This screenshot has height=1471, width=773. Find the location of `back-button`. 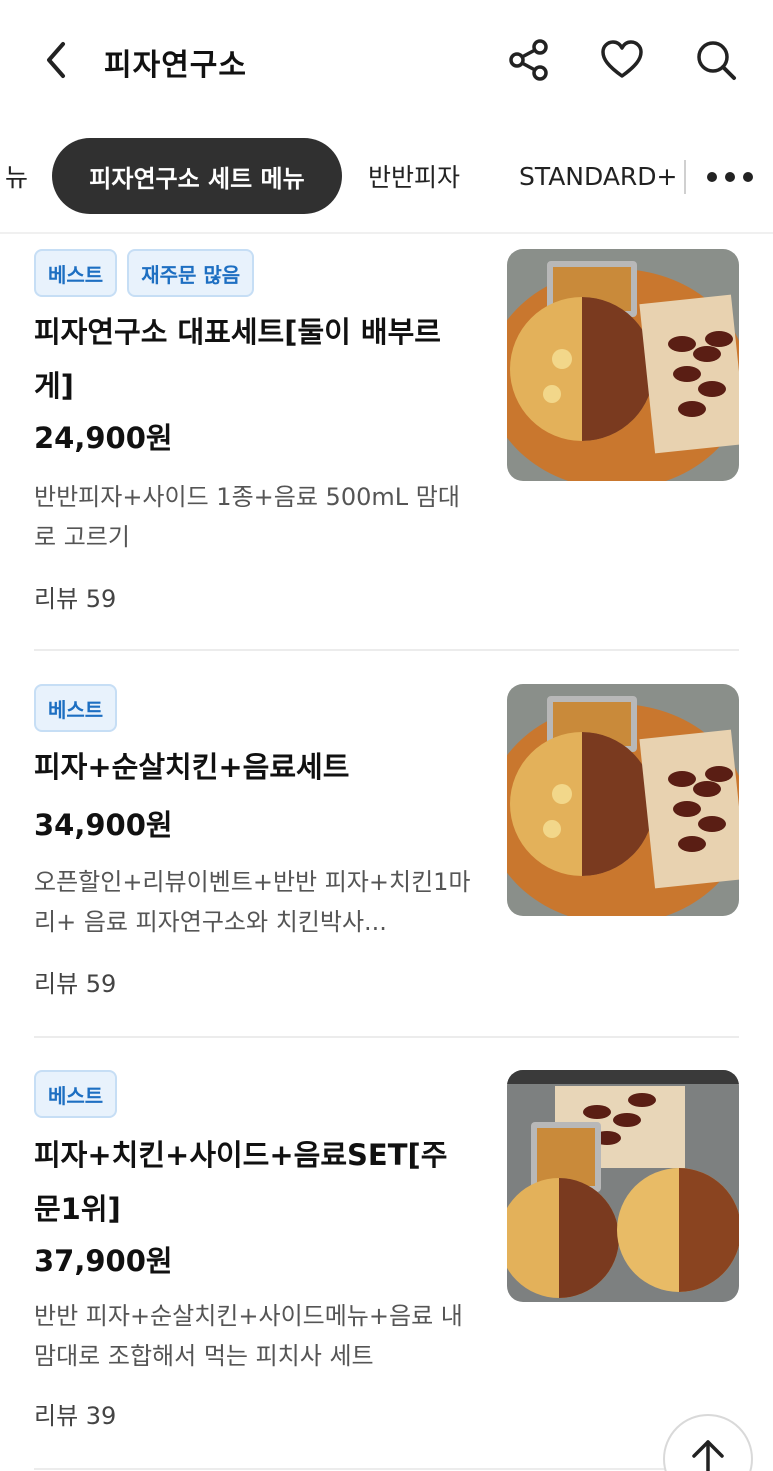

back-button is located at coordinates (56, 60).